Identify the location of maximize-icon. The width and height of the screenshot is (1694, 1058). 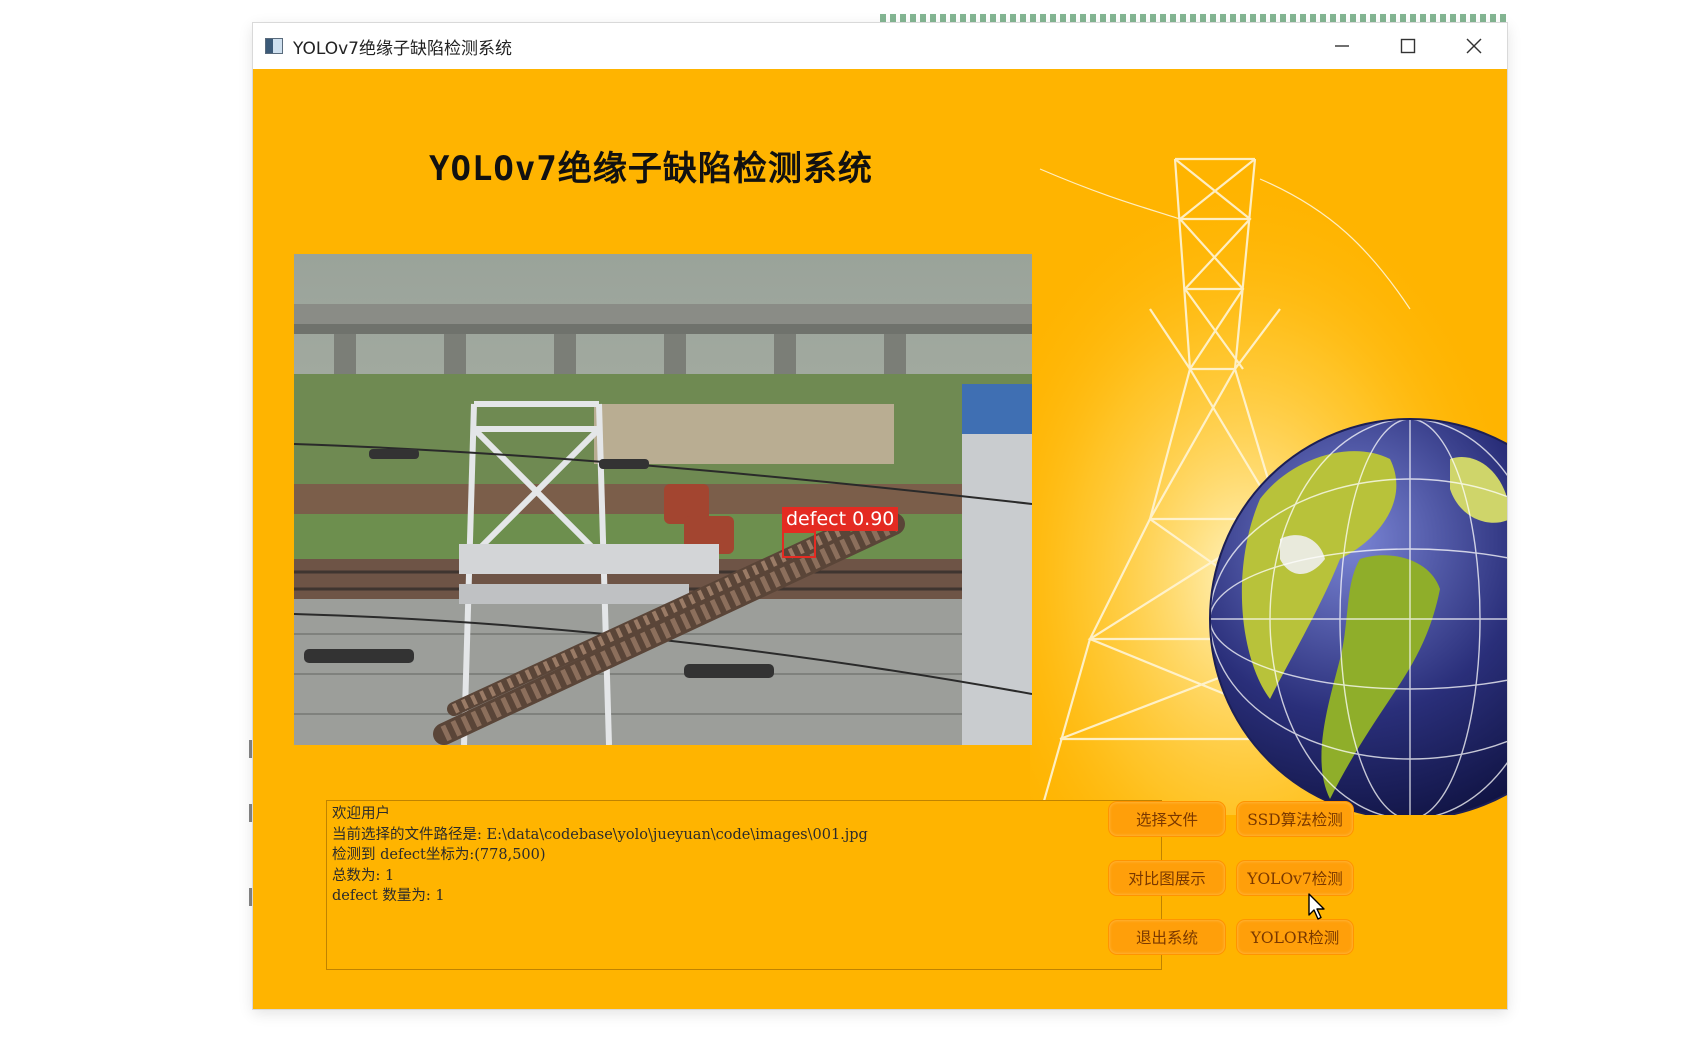
(1408, 46).